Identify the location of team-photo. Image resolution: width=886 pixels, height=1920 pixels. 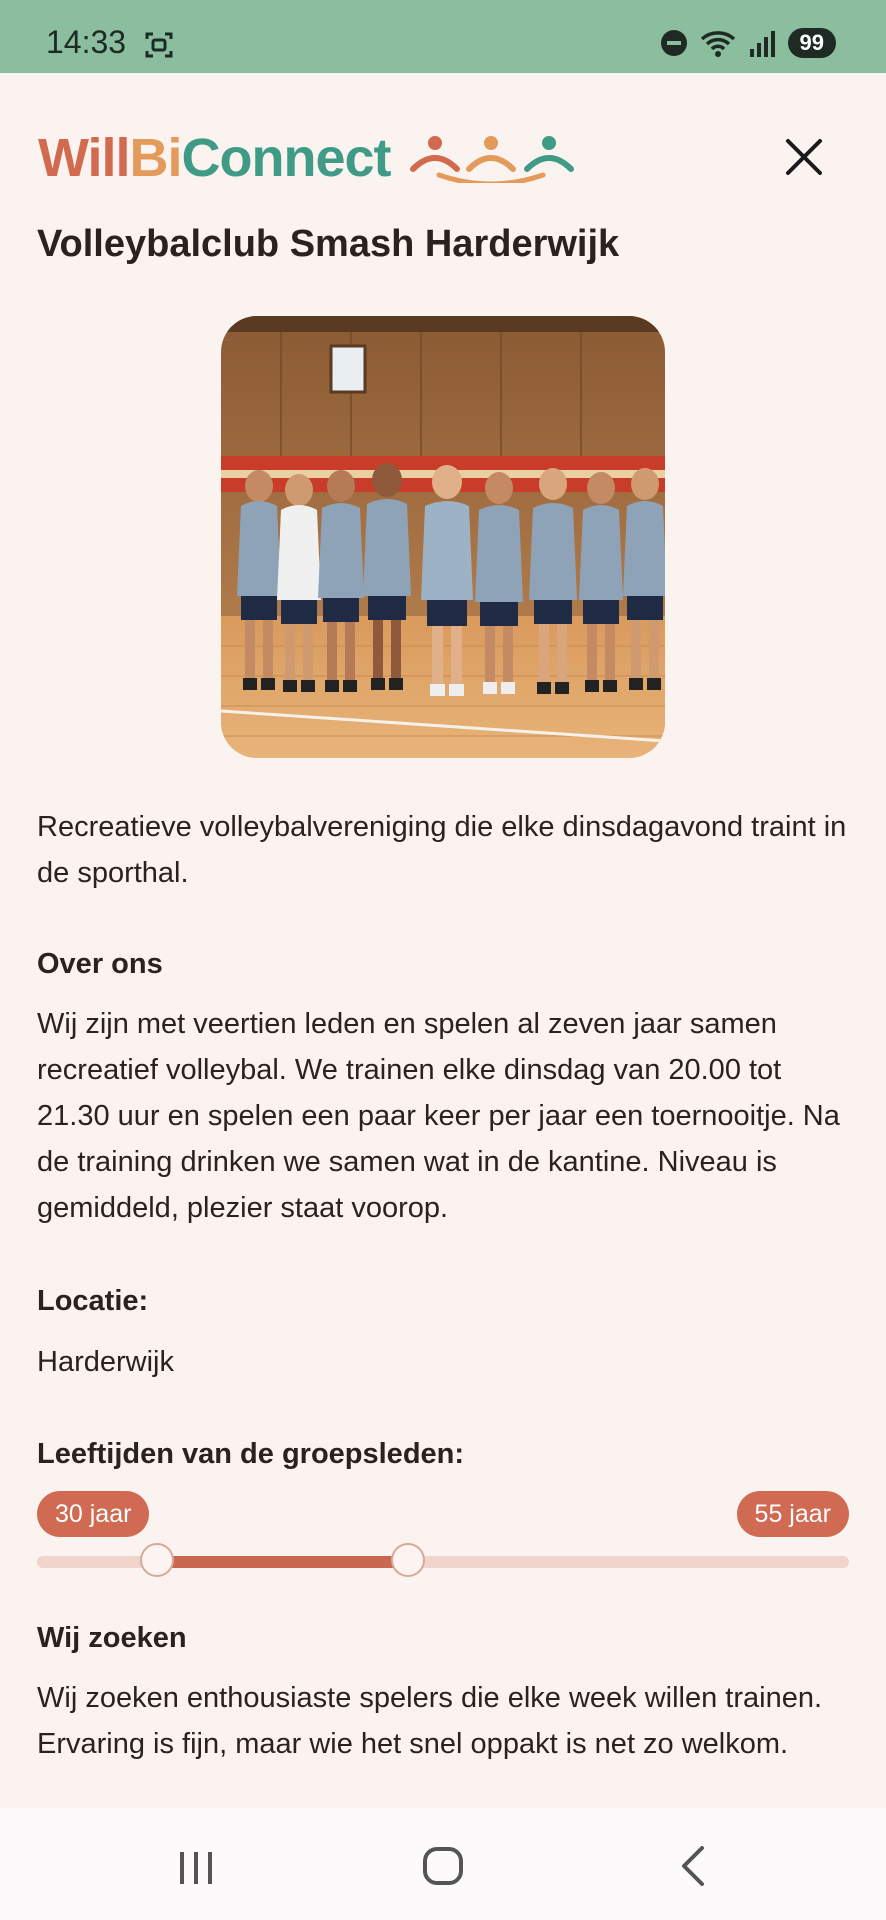
(443, 537).